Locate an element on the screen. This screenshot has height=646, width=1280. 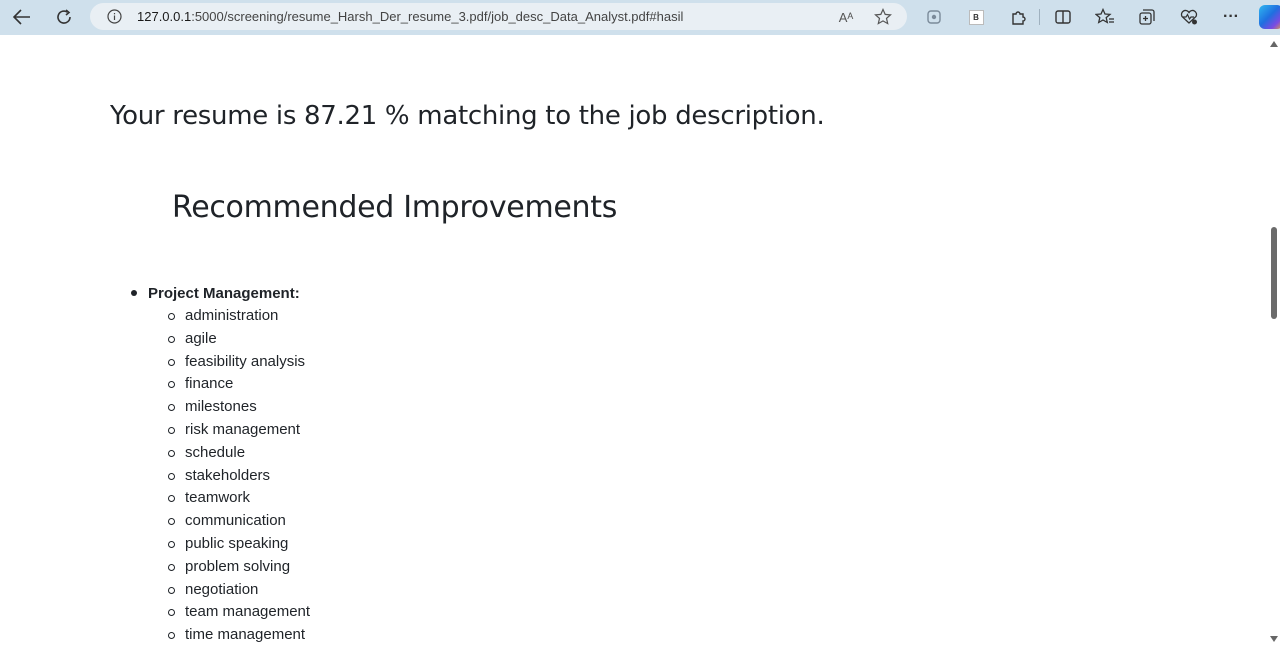
info-icon is located at coordinates (114, 16).